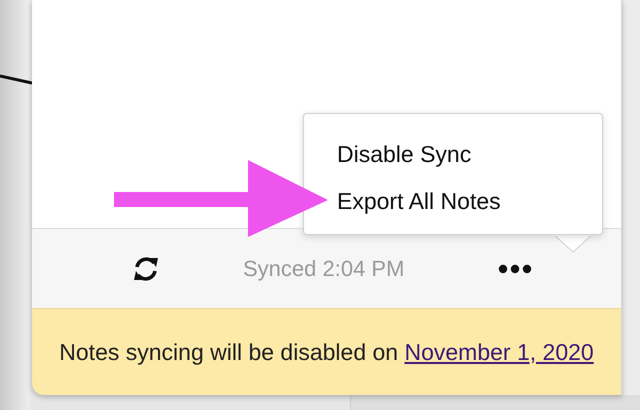 This screenshot has height=410, width=640. I want to click on line-mark, so click(16, 79).